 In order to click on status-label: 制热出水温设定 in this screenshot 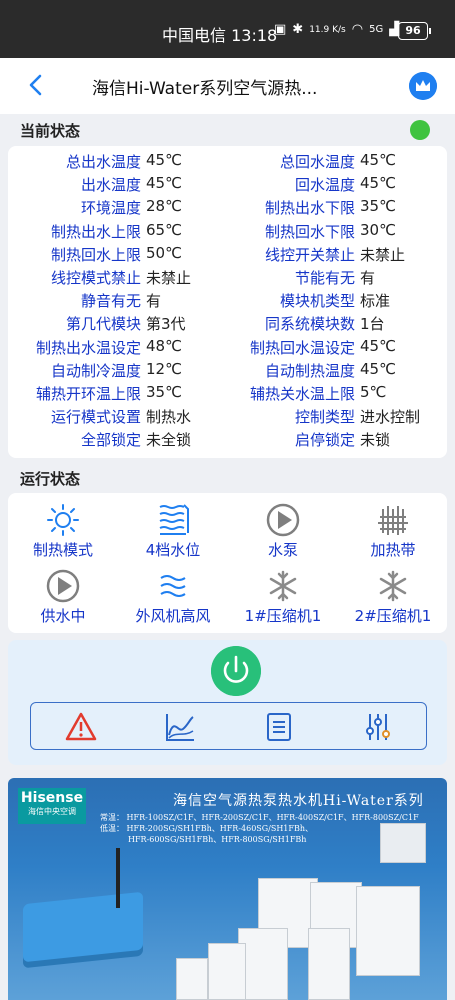, I will do `click(88, 347)`.